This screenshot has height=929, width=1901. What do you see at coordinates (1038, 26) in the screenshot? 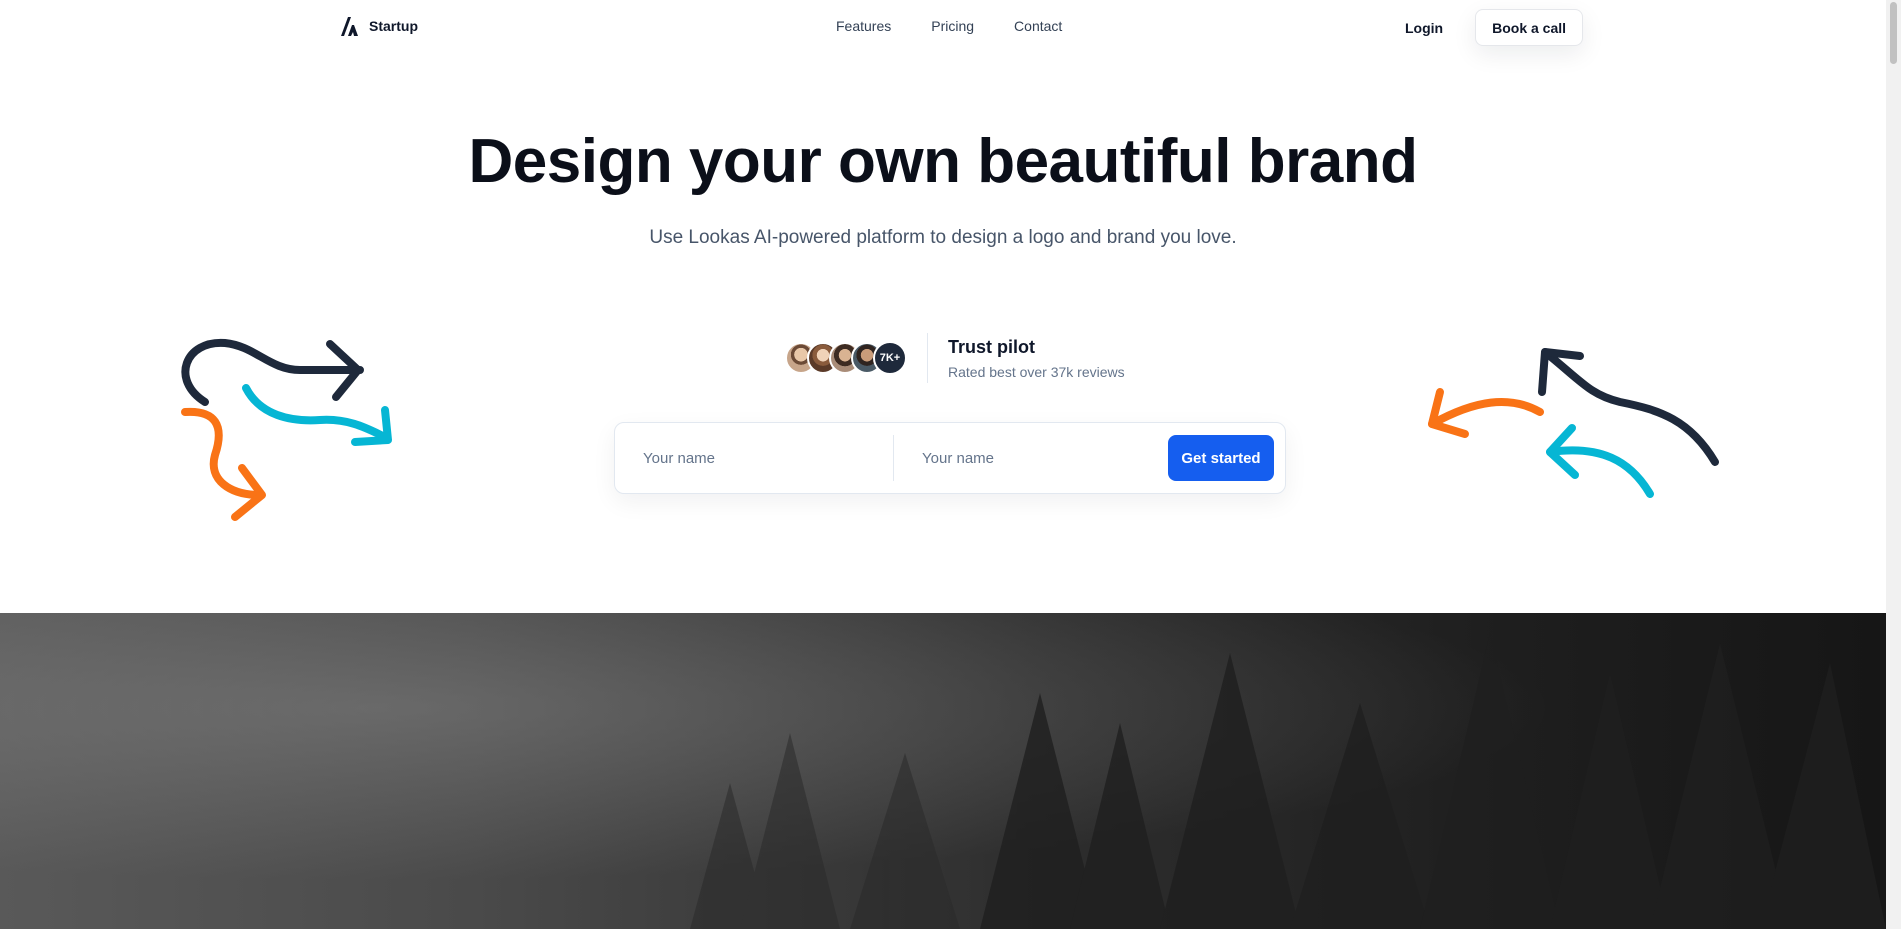
I see `nav-link-contact: Contact` at bounding box center [1038, 26].